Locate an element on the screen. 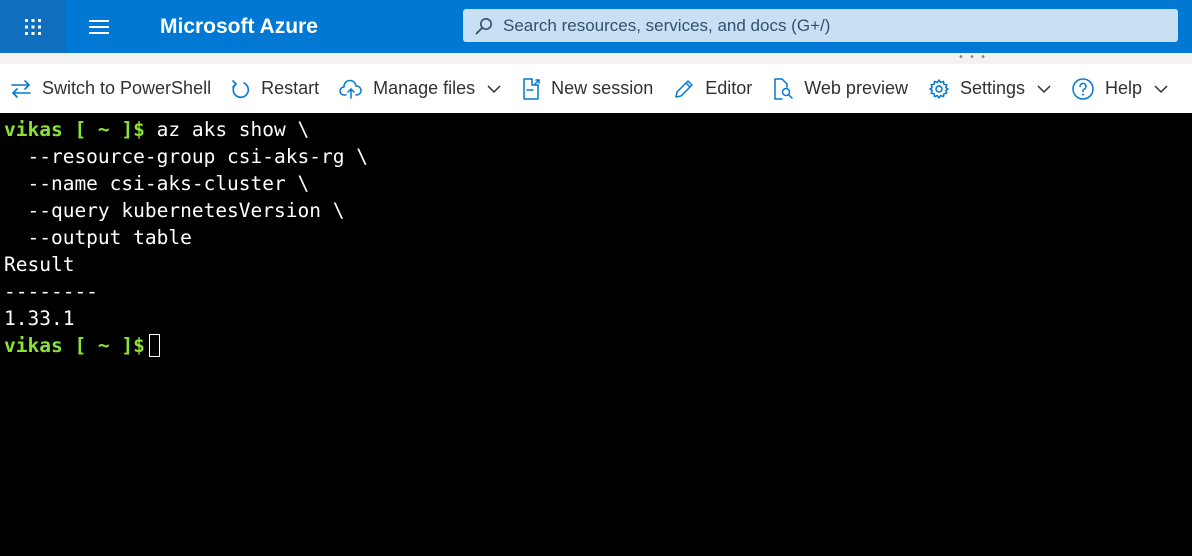 The height and width of the screenshot is (556, 1192). shell-resize-handle: • • • is located at coordinates (596, 58).